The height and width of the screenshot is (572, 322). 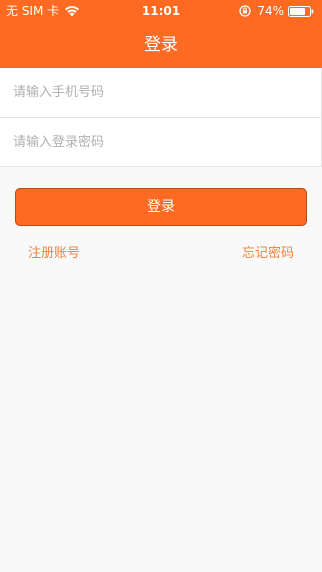 What do you see at coordinates (301, 11) in the screenshot?
I see `battery-icon` at bounding box center [301, 11].